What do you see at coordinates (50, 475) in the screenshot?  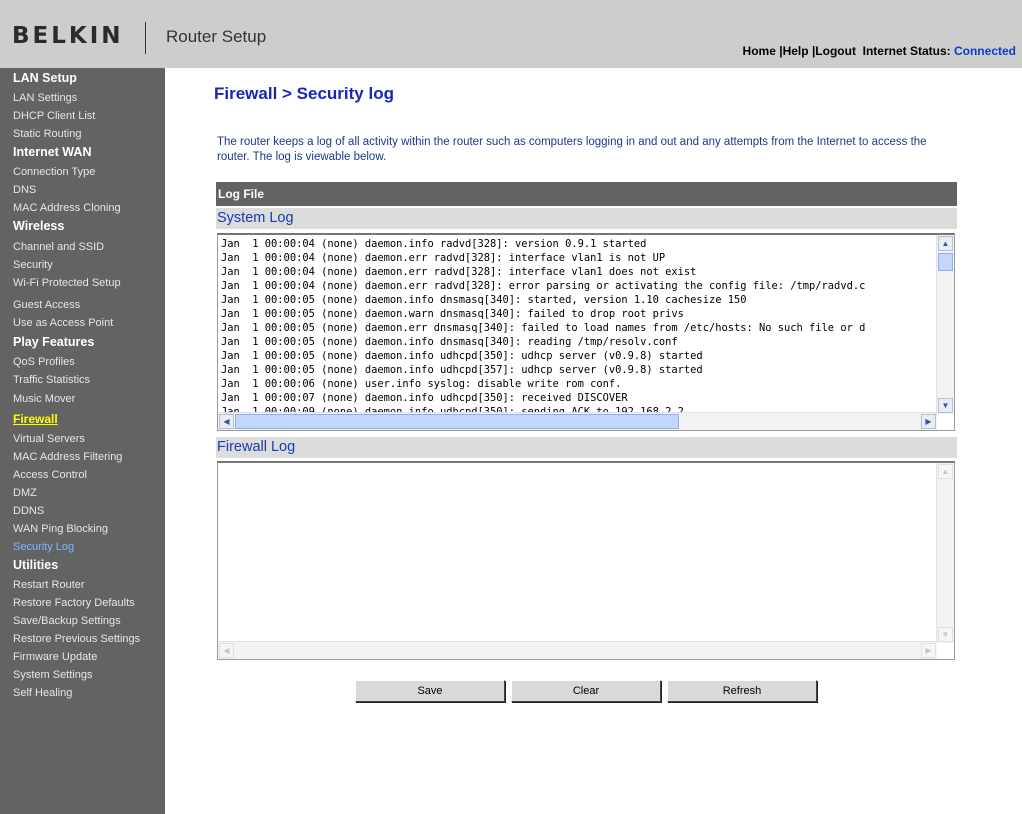 I see `sidebar-item-access-control: Access Control` at bounding box center [50, 475].